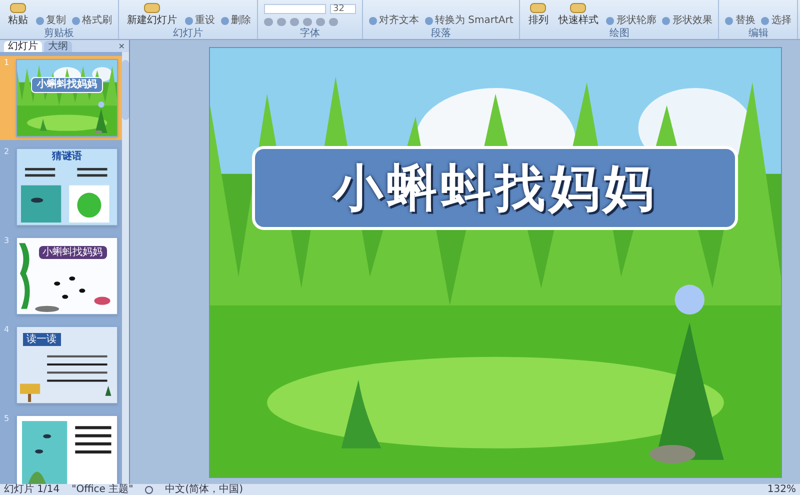  I want to click on font-size-field: 32, so click(343, 9).